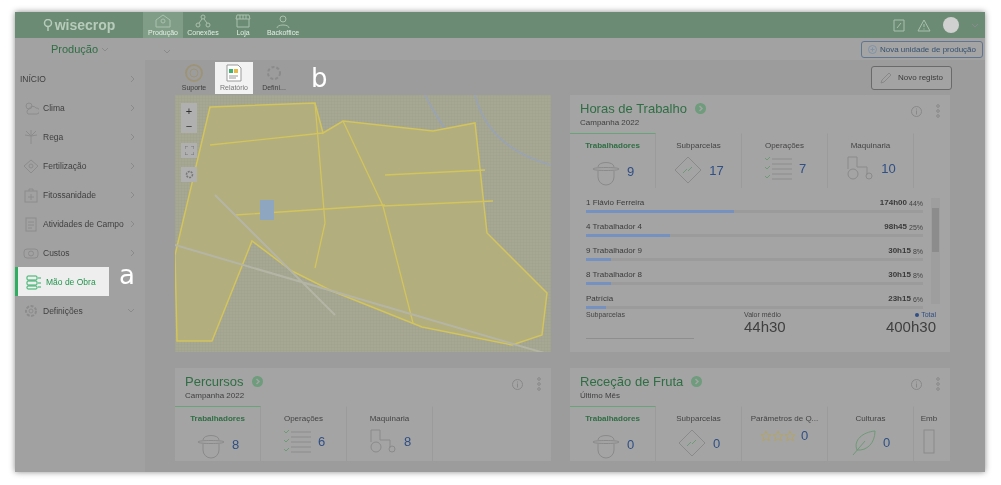 This screenshot has width=1001, height=485. Describe the element at coordinates (777, 435) in the screenshot. I see `stars-icon` at that location.